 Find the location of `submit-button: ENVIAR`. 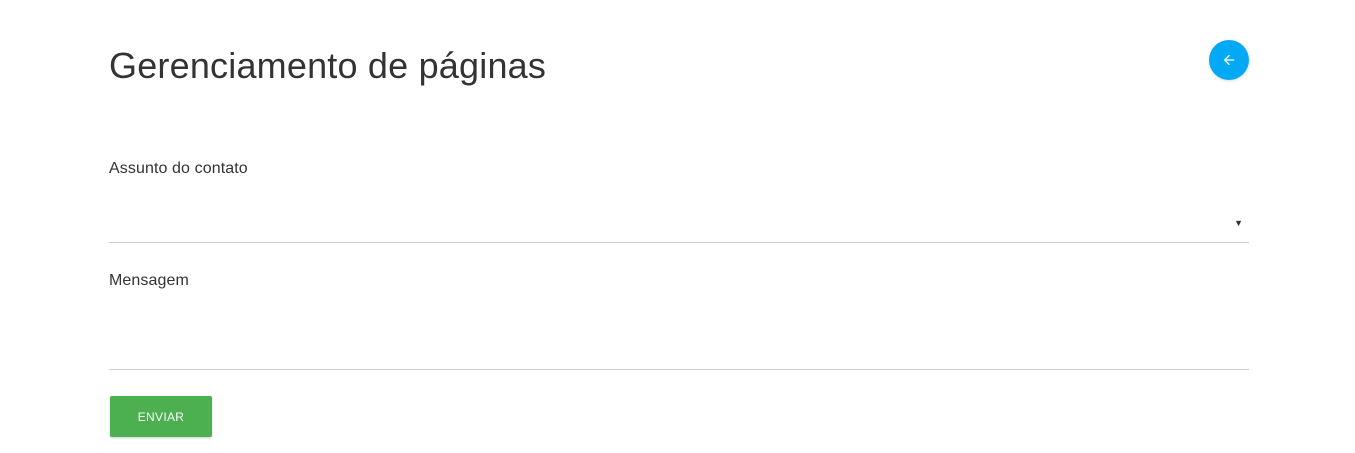

submit-button: ENVIAR is located at coordinates (161, 416).